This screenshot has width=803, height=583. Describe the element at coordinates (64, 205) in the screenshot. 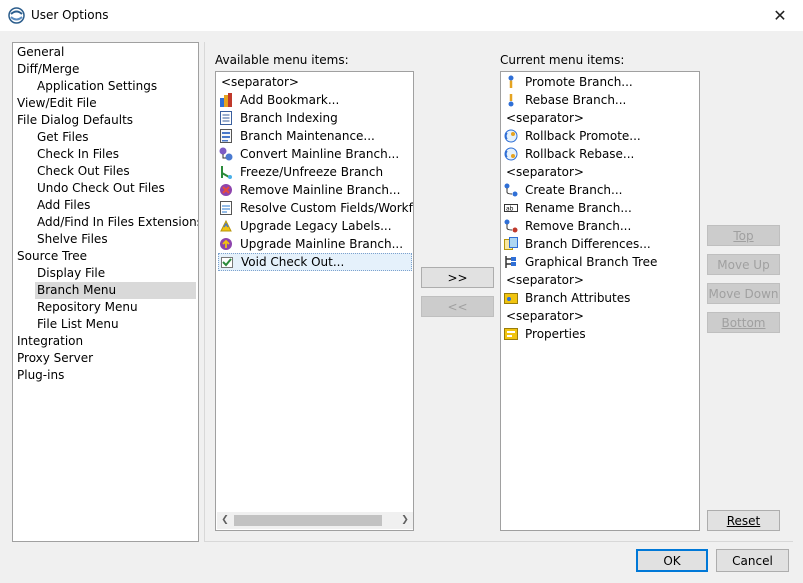

I see `tree-item-add-files: Add Files` at that location.